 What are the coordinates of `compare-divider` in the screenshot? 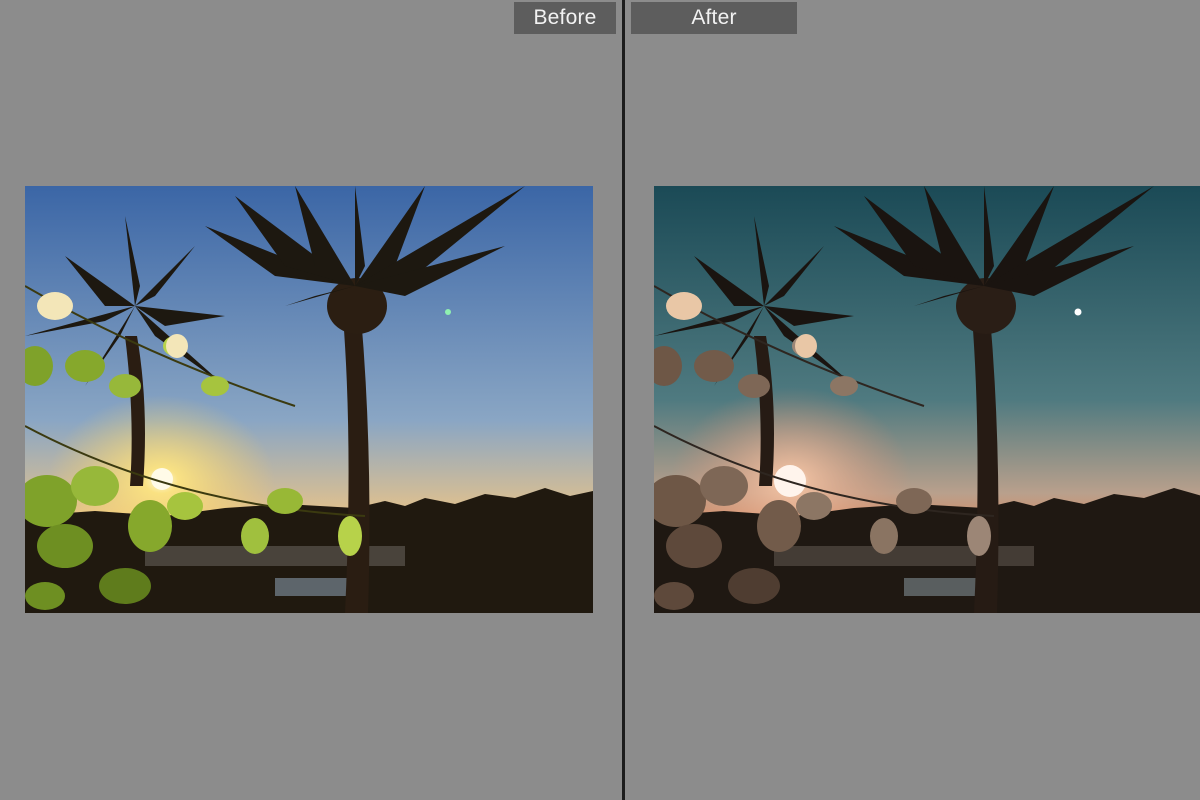 It's located at (624, 400).